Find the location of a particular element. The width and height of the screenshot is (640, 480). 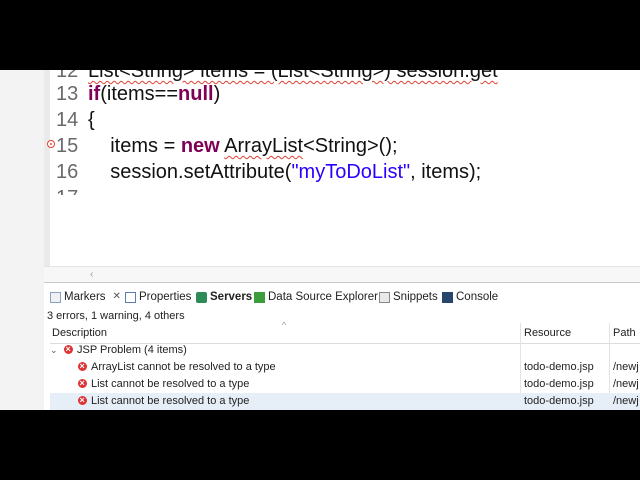

code-line-13: 13 if(items==null) is located at coordinates (138, 94).